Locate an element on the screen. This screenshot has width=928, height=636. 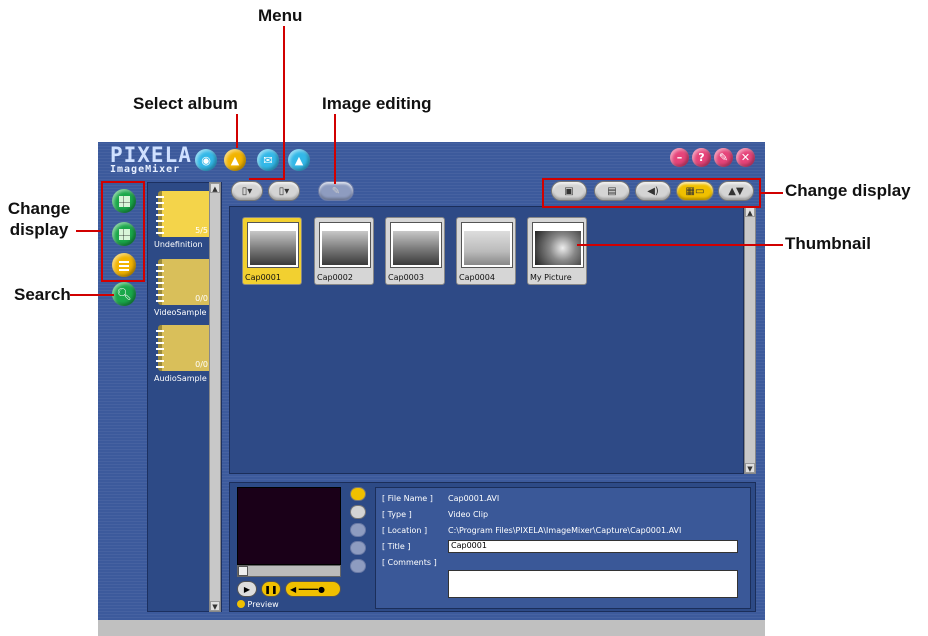
album-label: VideoSample is located at coordinates (180, 312).